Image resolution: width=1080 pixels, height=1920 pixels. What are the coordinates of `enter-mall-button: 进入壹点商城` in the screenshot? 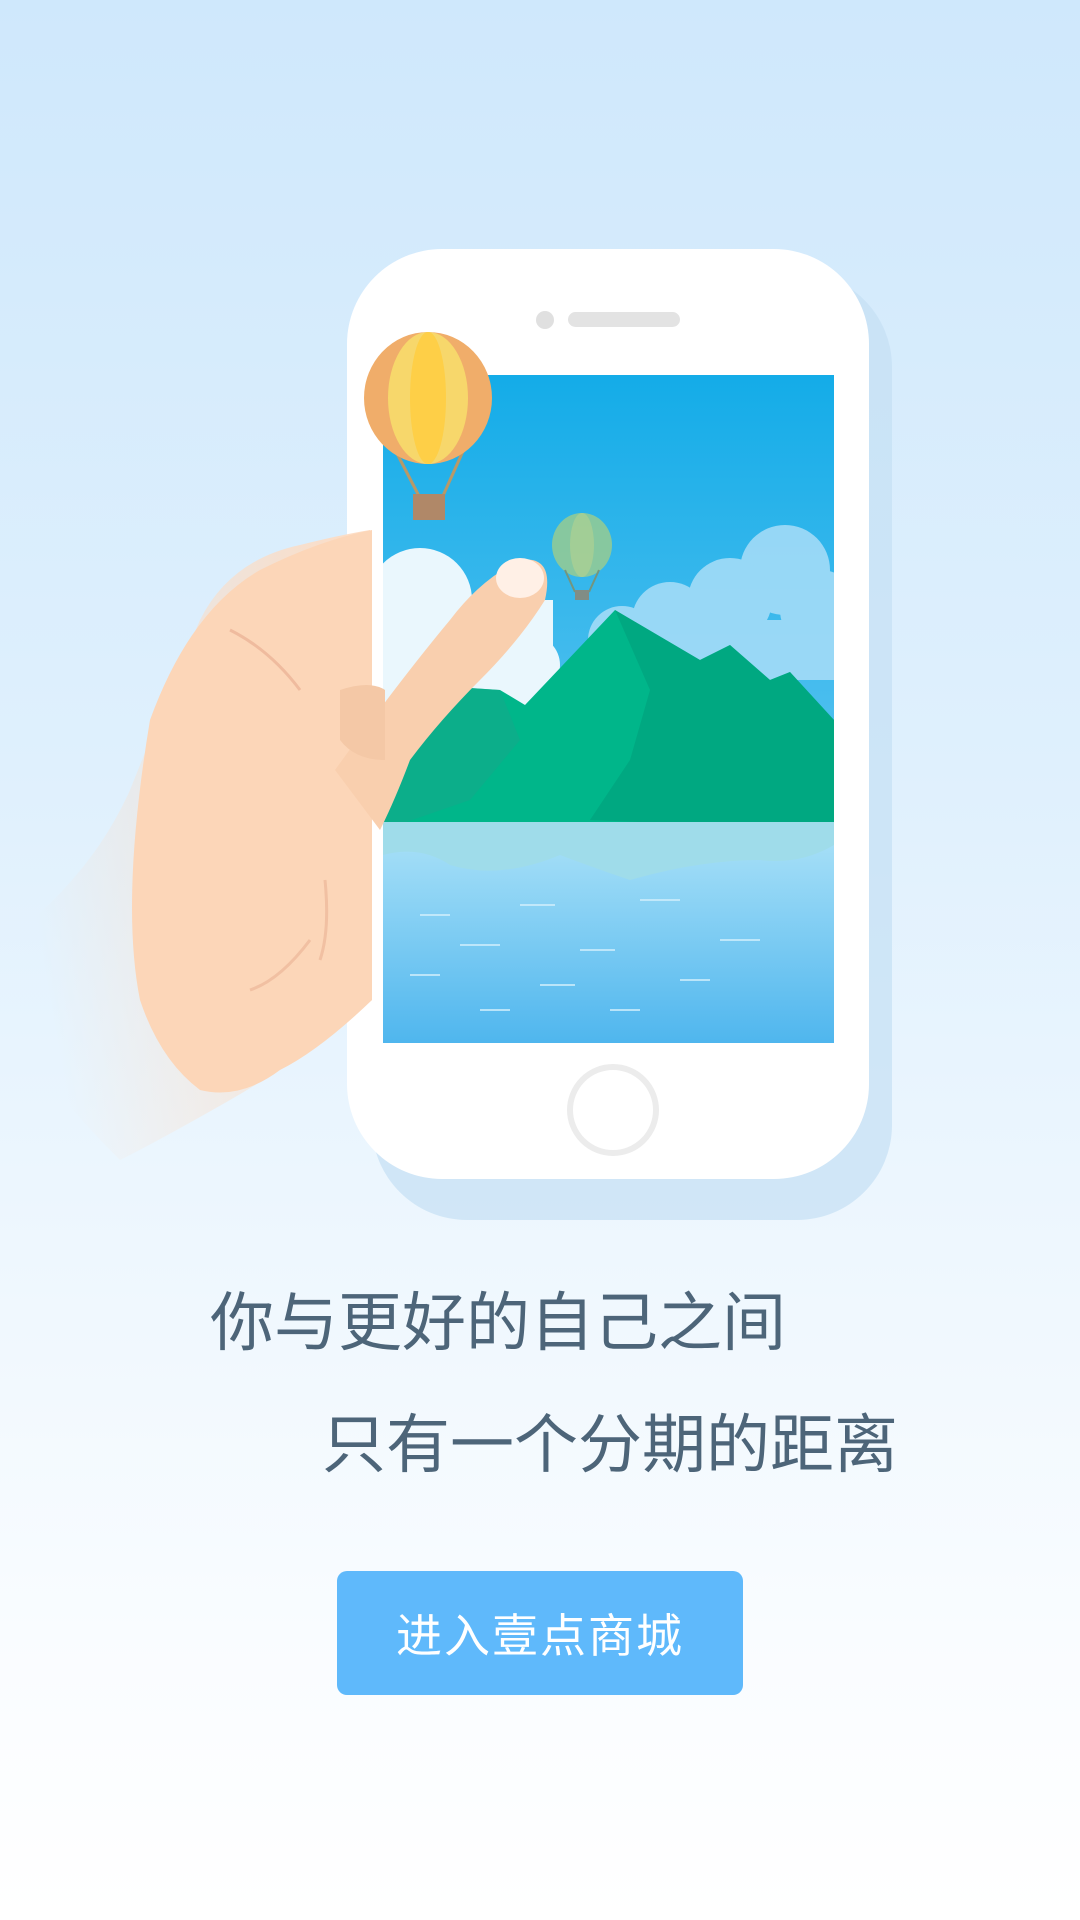 It's located at (540, 1633).